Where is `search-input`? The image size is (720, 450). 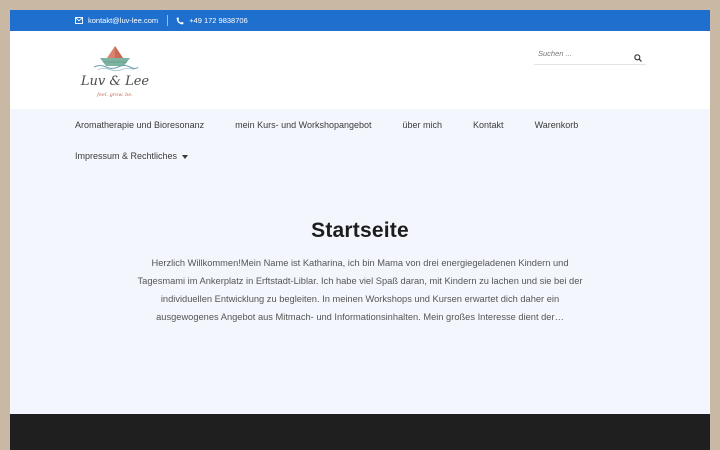 search-input is located at coordinates (579, 53).